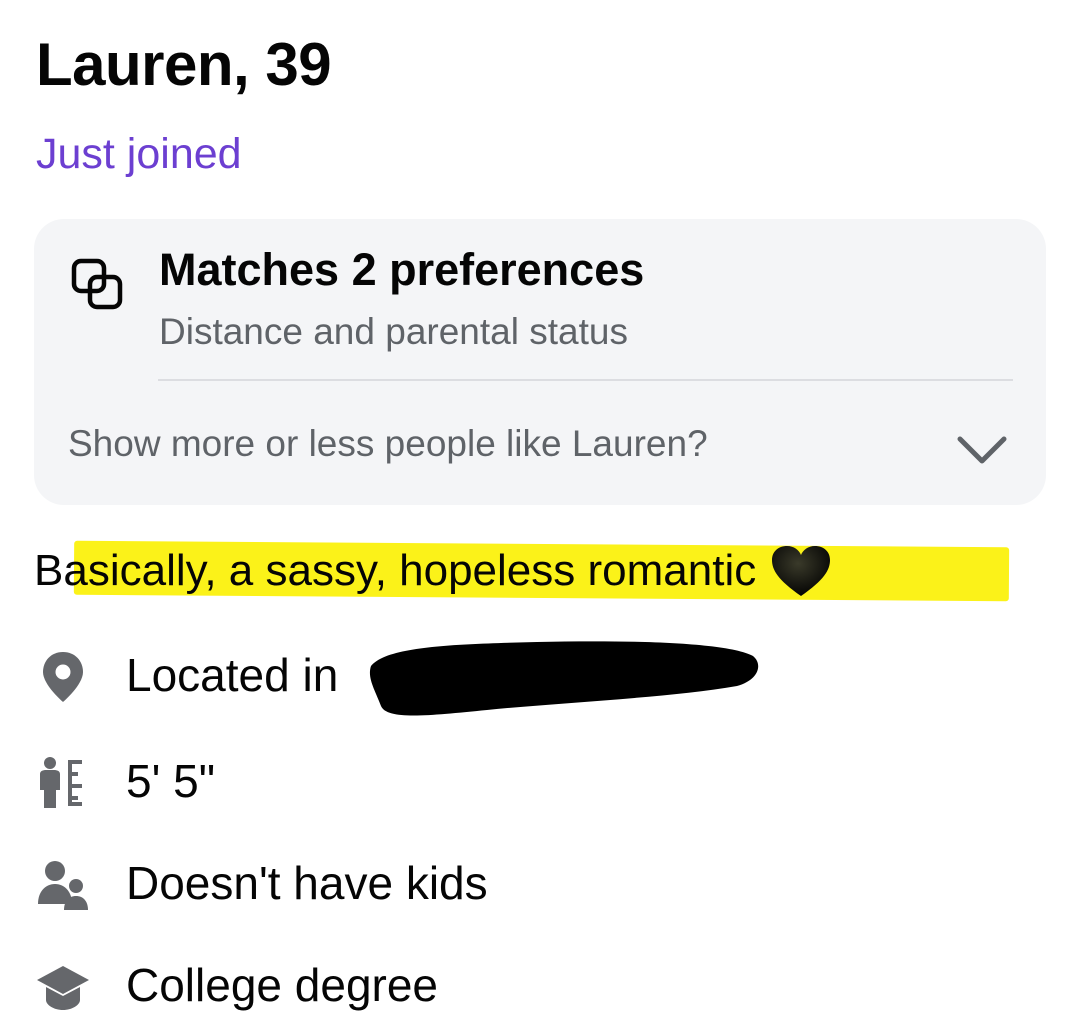 The width and height of the screenshot is (1080, 1033). I want to click on height-icon, so click(61, 782).